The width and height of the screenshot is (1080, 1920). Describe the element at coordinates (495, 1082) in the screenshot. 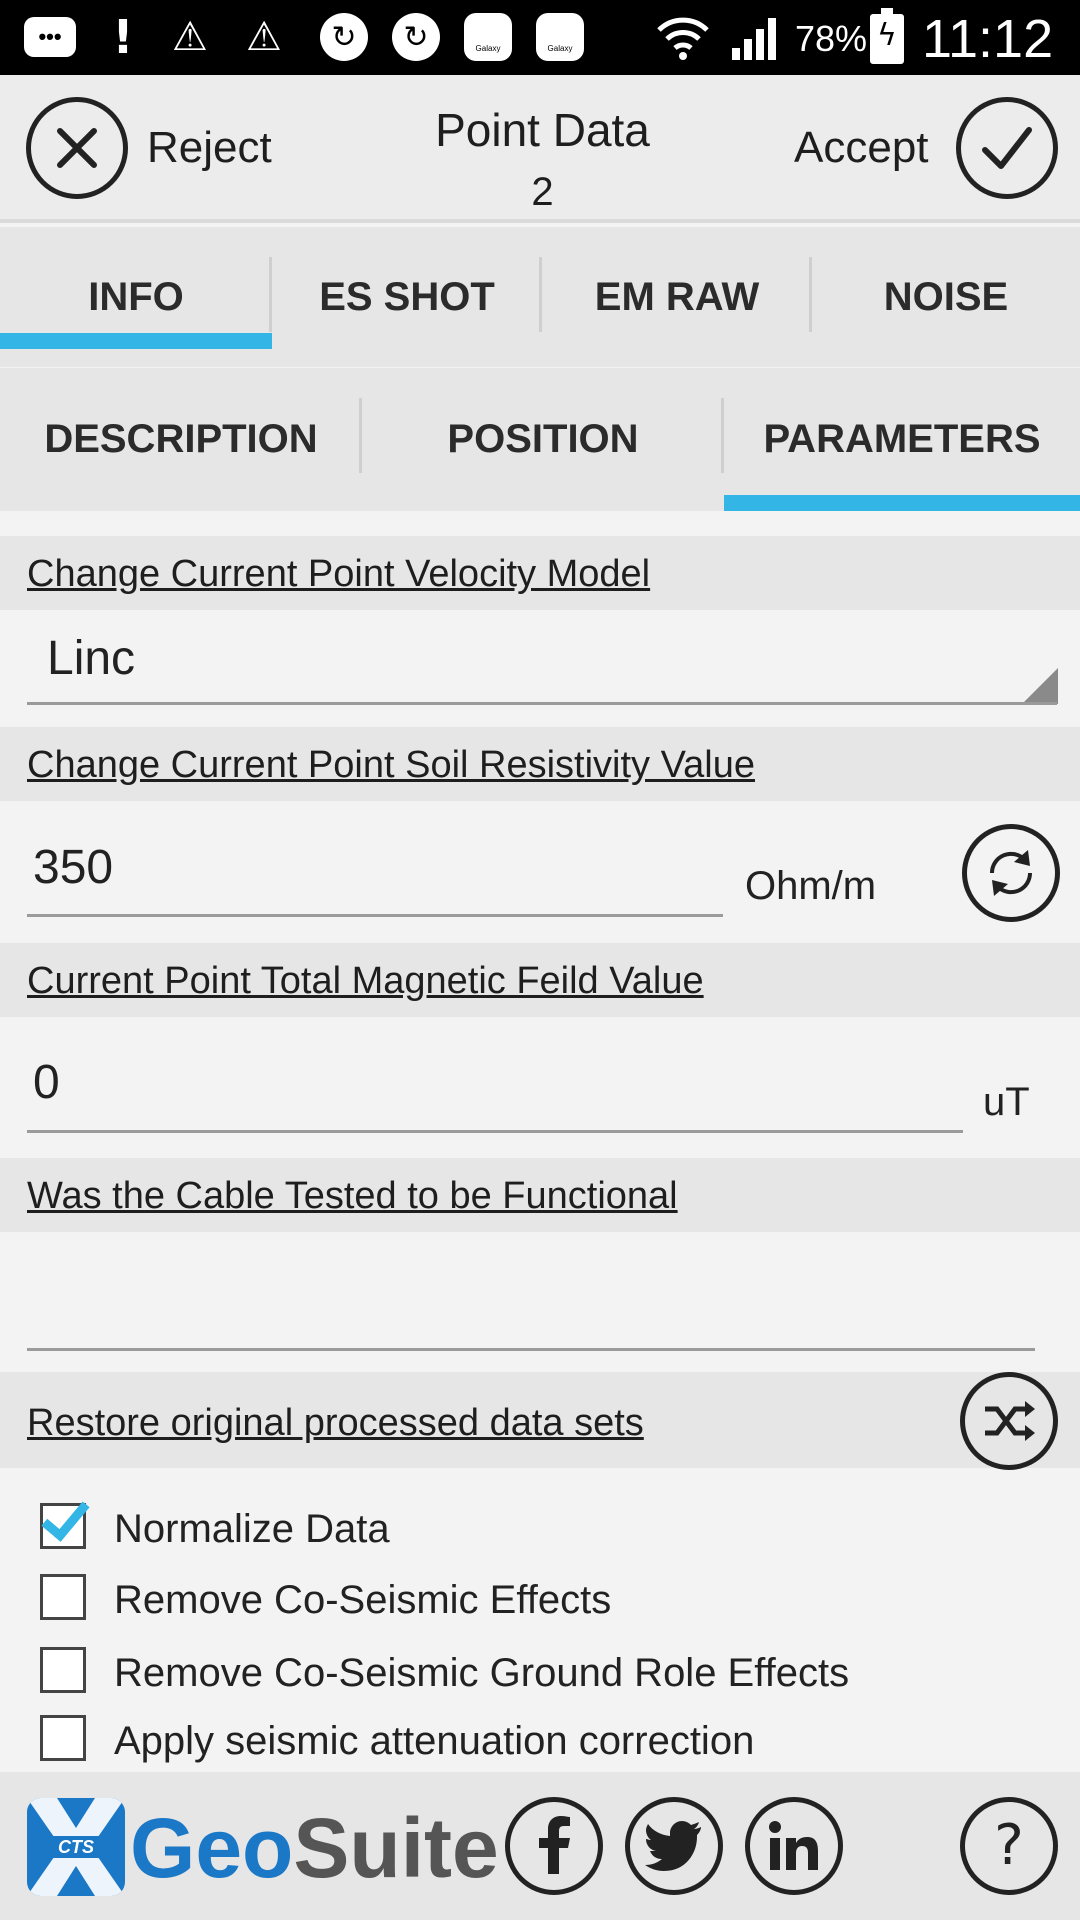

I see `magnetic-field-input: 0` at that location.